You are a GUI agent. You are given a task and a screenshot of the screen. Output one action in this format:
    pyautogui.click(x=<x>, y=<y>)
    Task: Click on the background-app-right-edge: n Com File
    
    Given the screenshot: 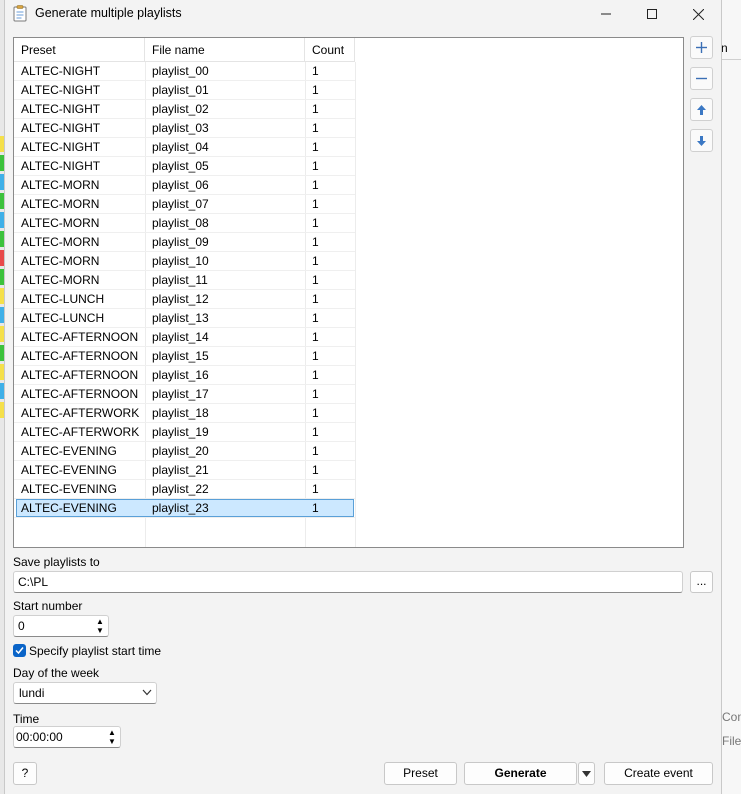 What is the action you would take?
    pyautogui.click(x=730, y=397)
    